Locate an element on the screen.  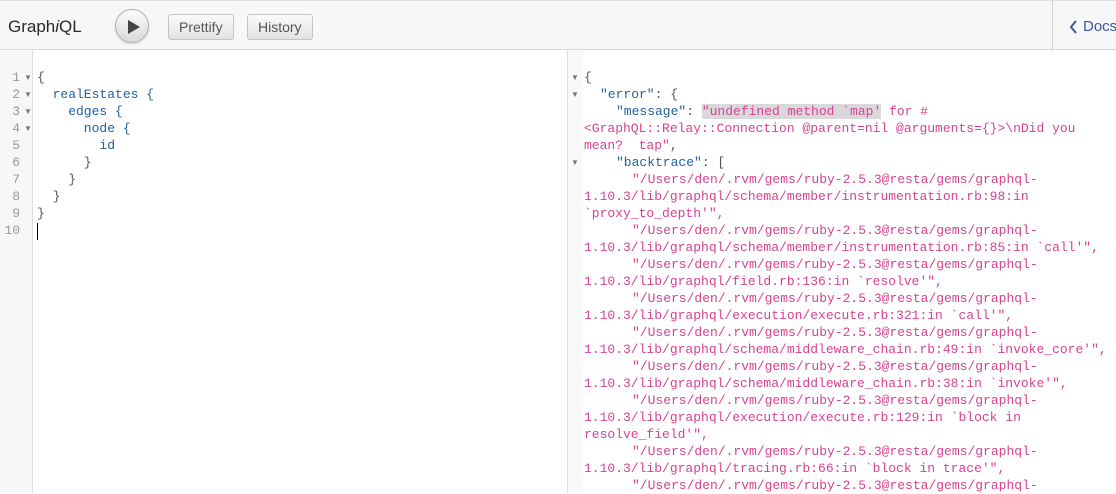
execute-query-button is located at coordinates (132, 26).